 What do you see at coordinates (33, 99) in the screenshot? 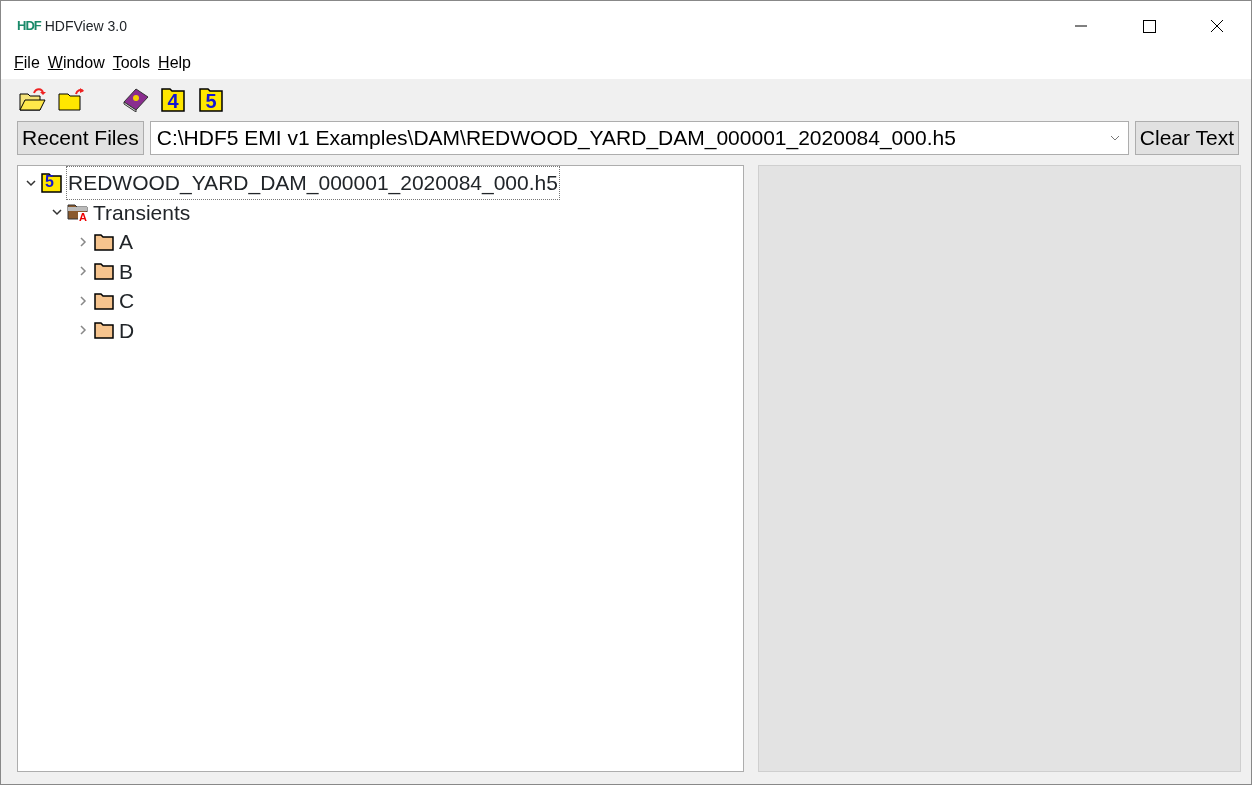
I see `open-folder-icon` at bounding box center [33, 99].